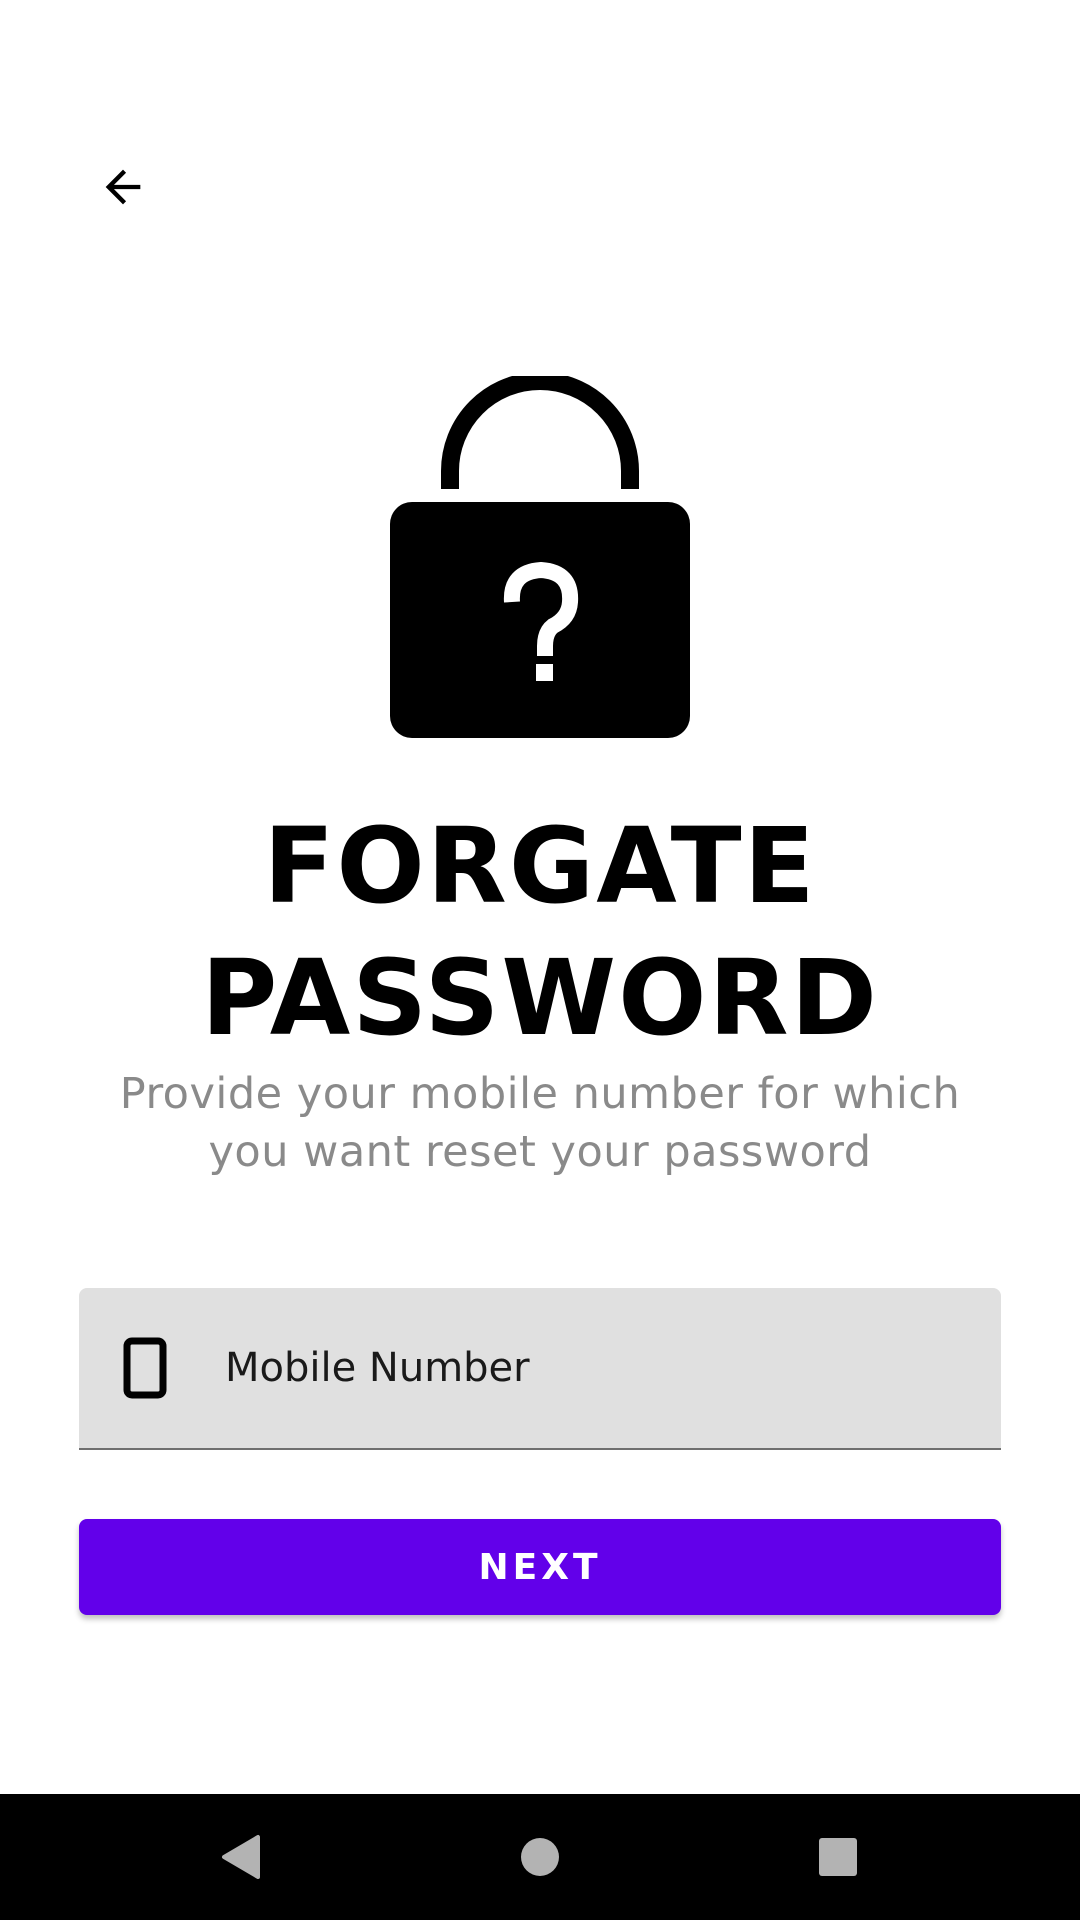 The image size is (1080, 1920). Describe the element at coordinates (540, 866) in the screenshot. I see `title-line-1: FORGATE` at that location.